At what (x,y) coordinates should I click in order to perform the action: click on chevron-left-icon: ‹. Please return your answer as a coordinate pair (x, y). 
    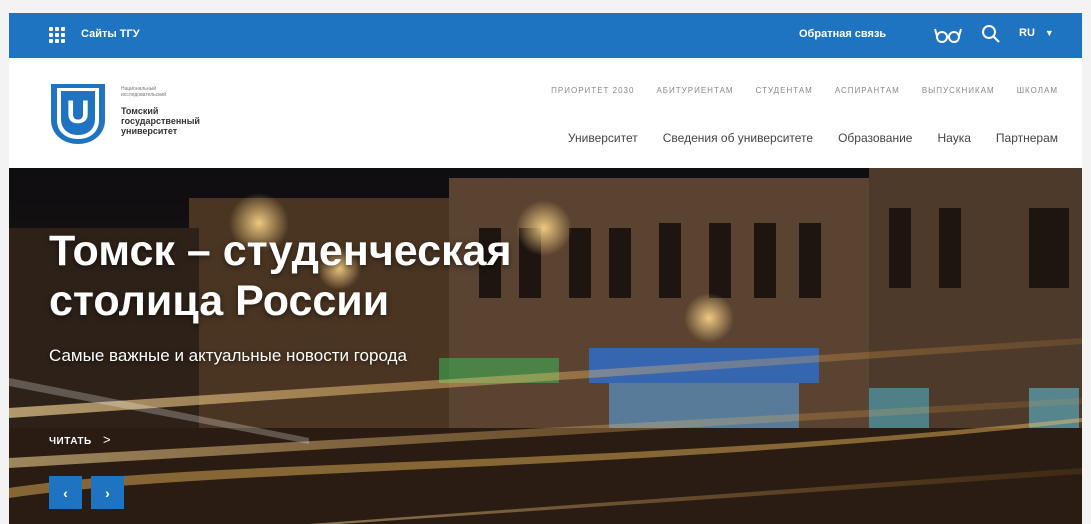
    Looking at the image, I should click on (65, 492).